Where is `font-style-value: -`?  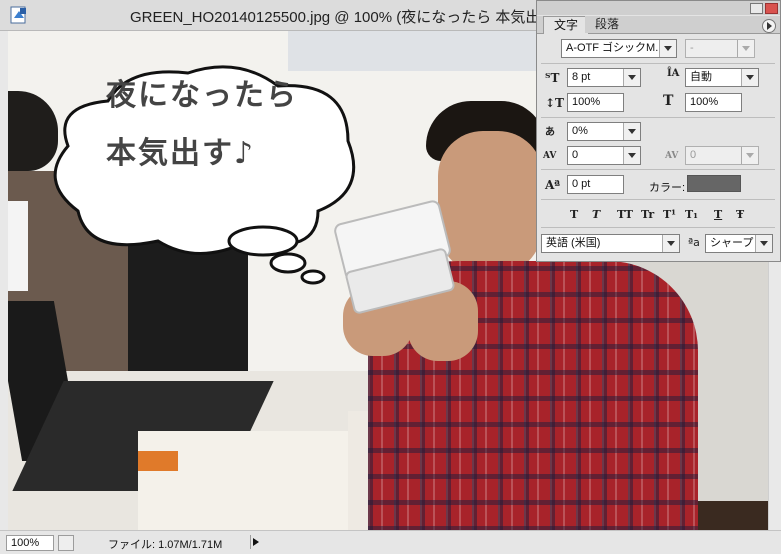
font-style-value: - is located at coordinates (692, 48).